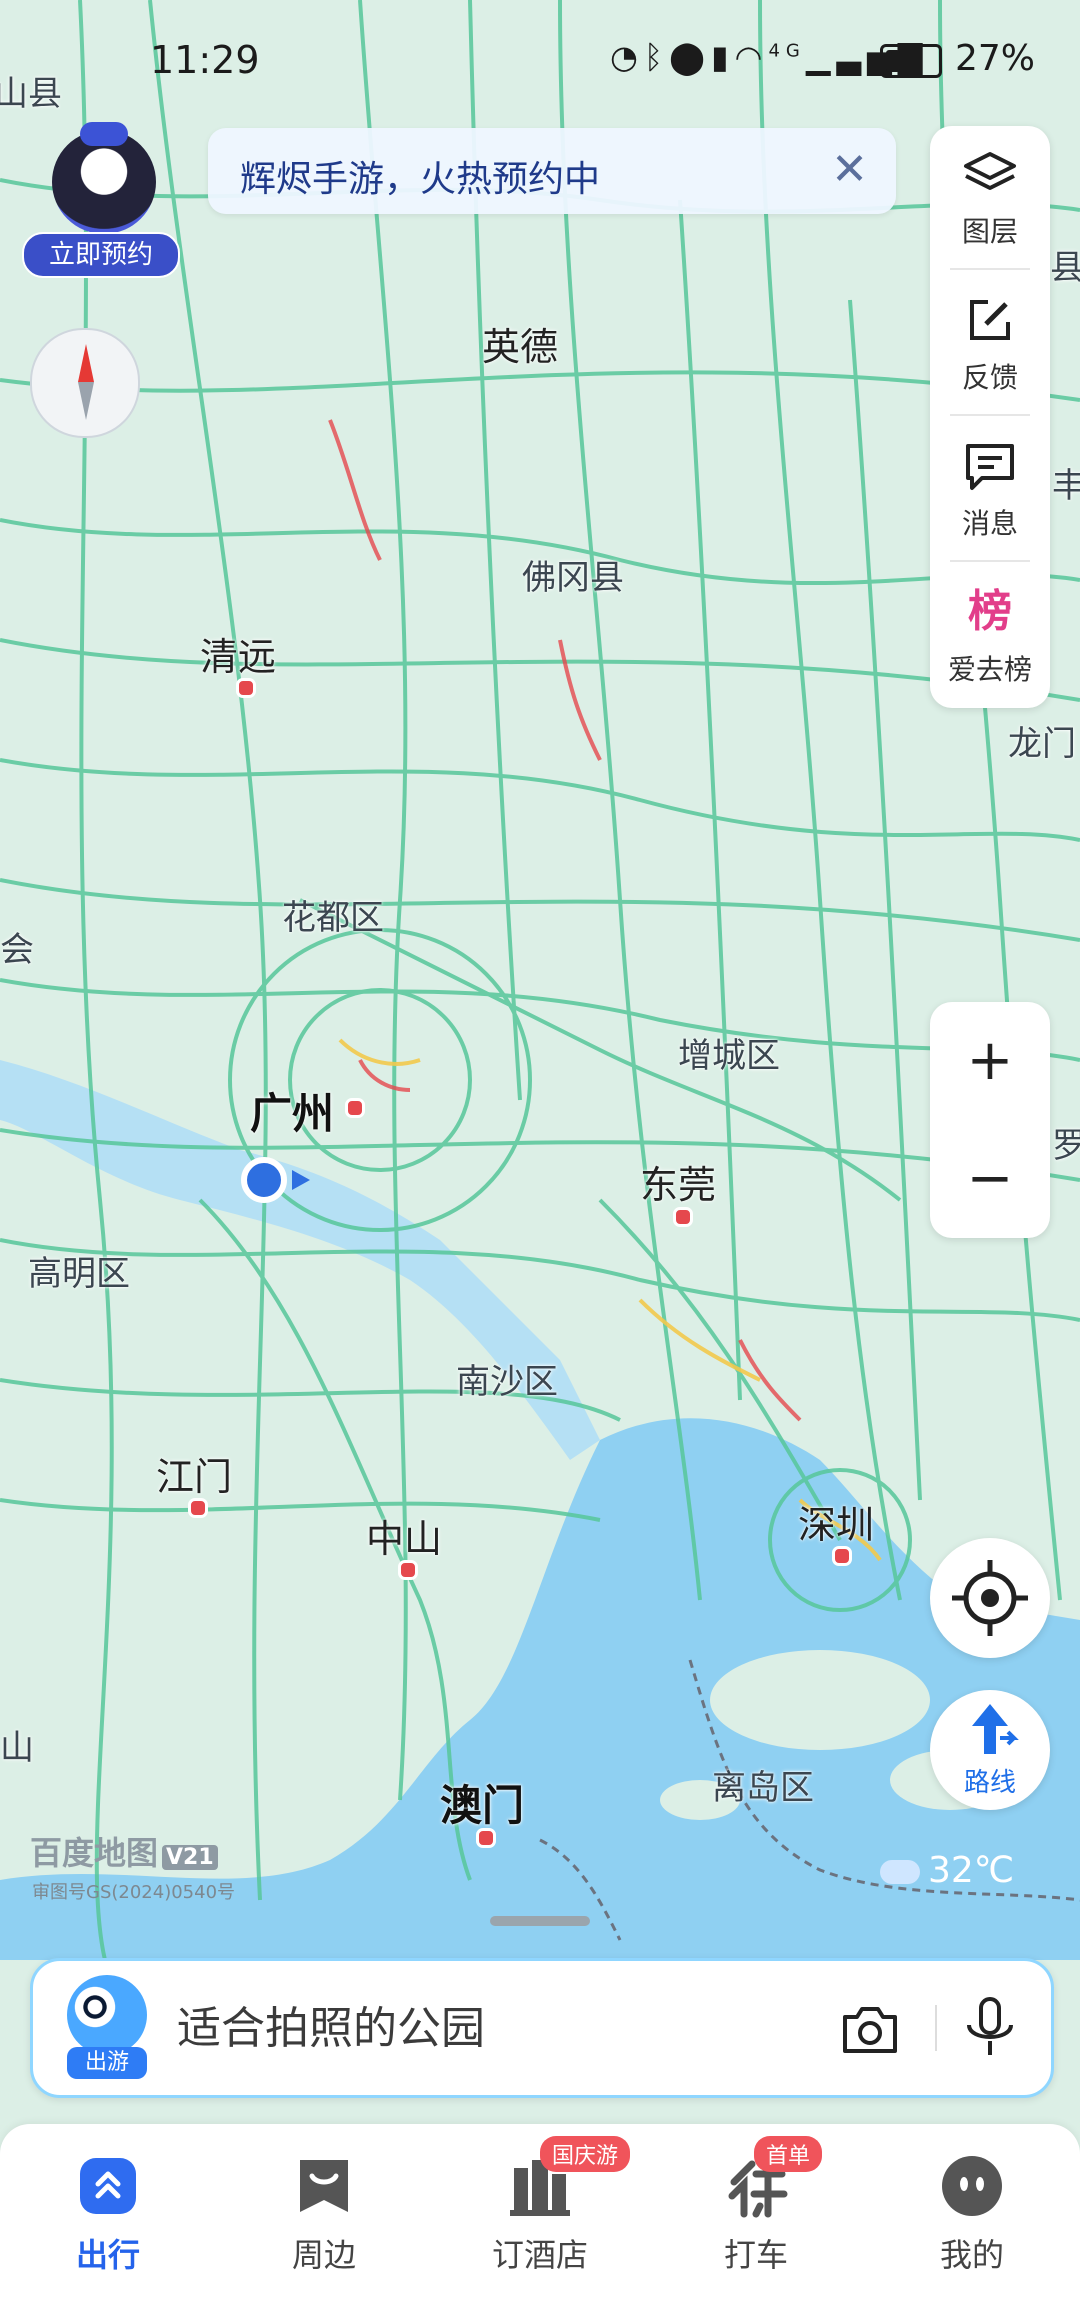 This screenshot has height=2310, width=1080. I want to click on bang-icon: 榜, so click(990, 611).